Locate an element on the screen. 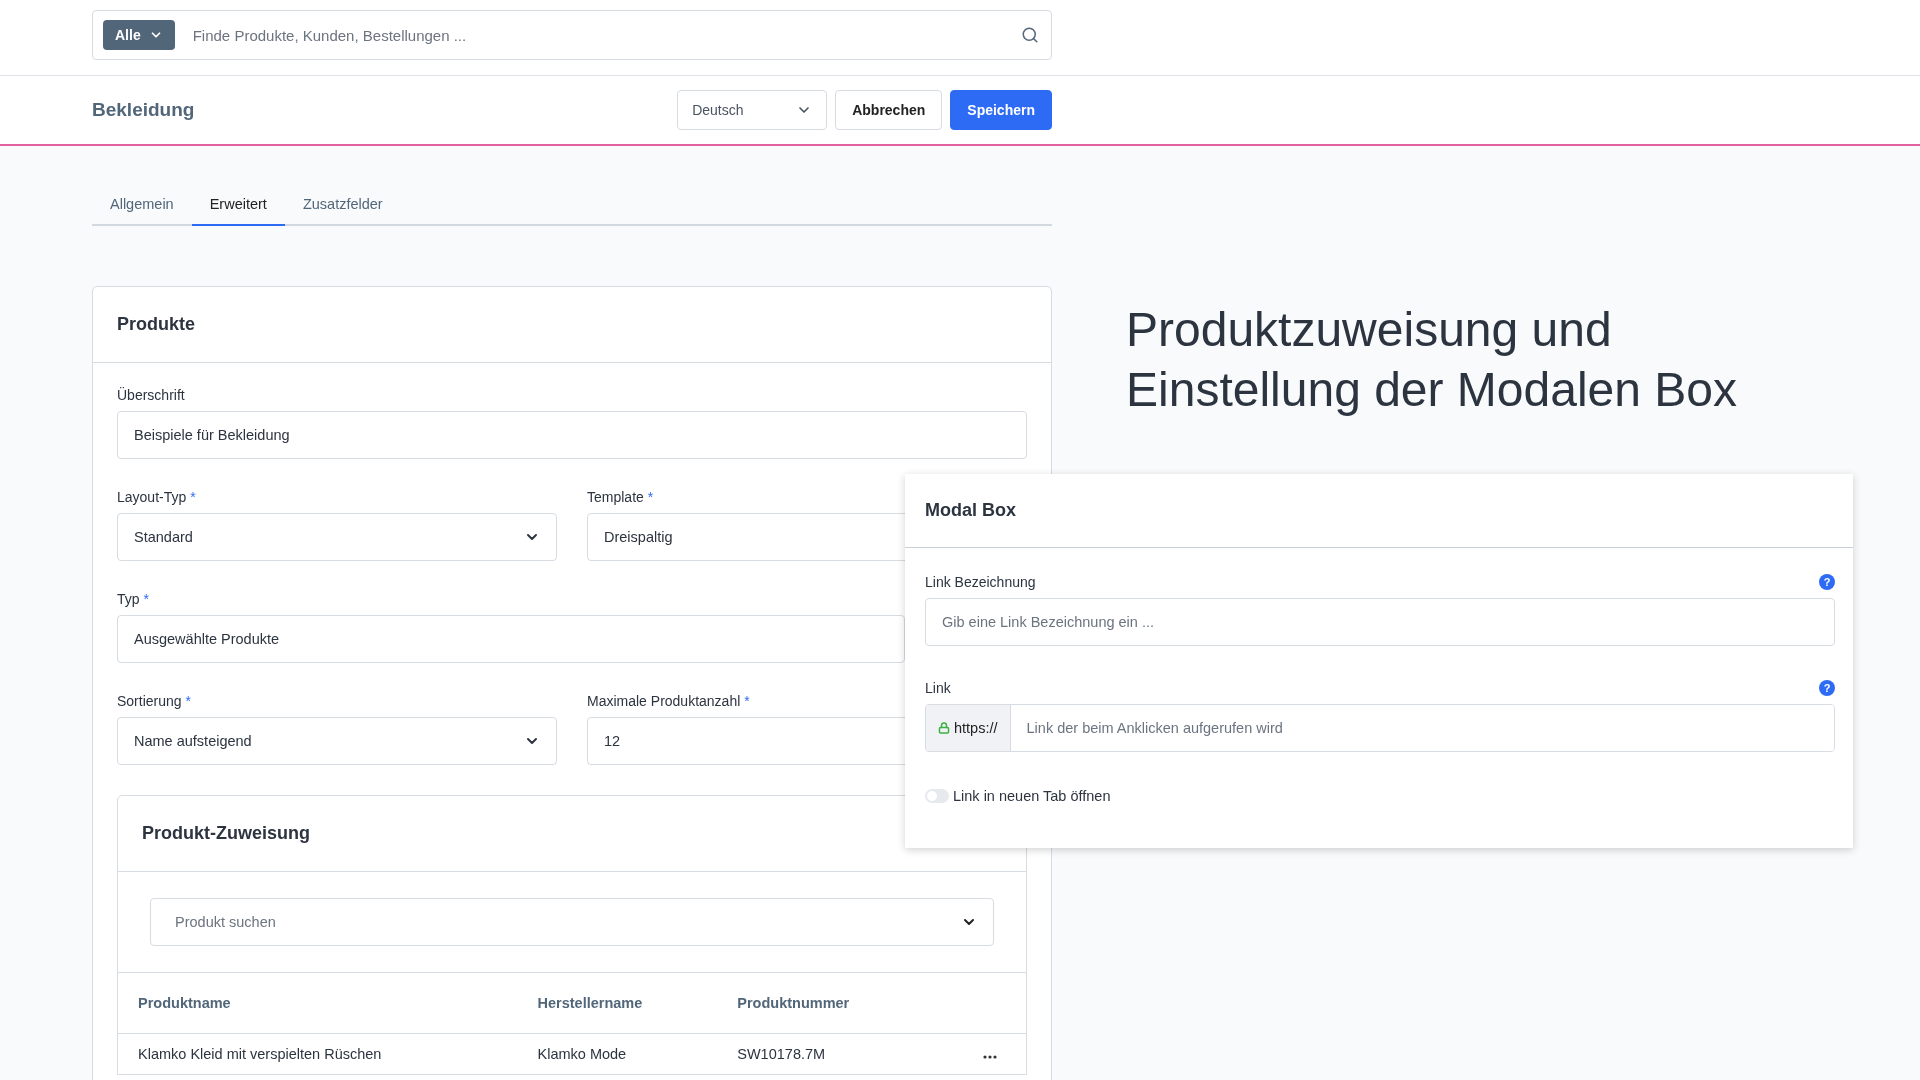  table-cell: Klamko Kleid mit verspielten Rüschen is located at coordinates (318, 1053).